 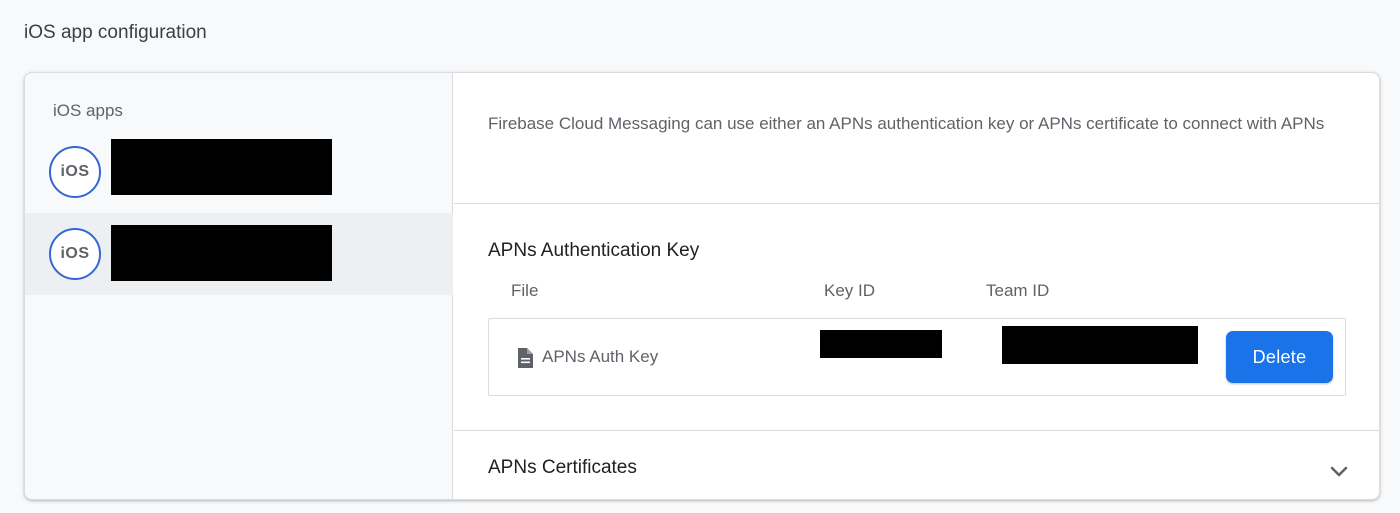 What do you see at coordinates (850, 290) in the screenshot?
I see `column-header-key-id: Key ID` at bounding box center [850, 290].